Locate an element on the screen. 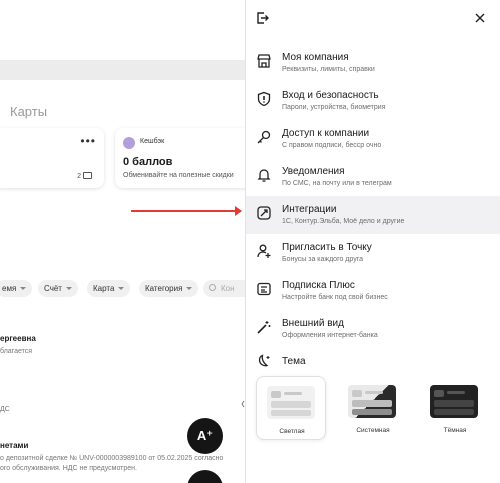 This screenshot has height=483, width=500. search-icon is located at coordinates (212, 287).